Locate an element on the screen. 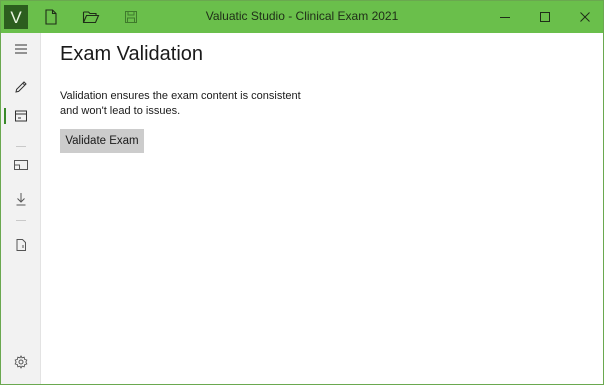 This screenshot has width=604, height=385. sidebar-item-edit is located at coordinates (21, 87).